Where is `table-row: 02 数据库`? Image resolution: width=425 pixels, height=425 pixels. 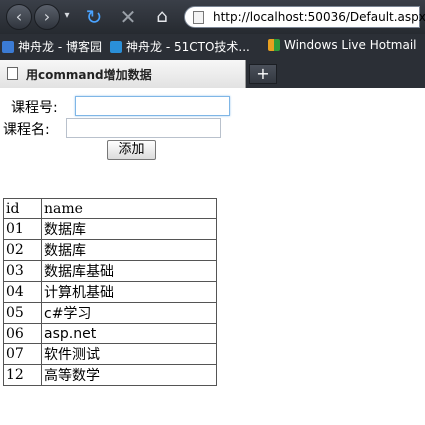
table-row: 02 数据库 is located at coordinates (110, 250).